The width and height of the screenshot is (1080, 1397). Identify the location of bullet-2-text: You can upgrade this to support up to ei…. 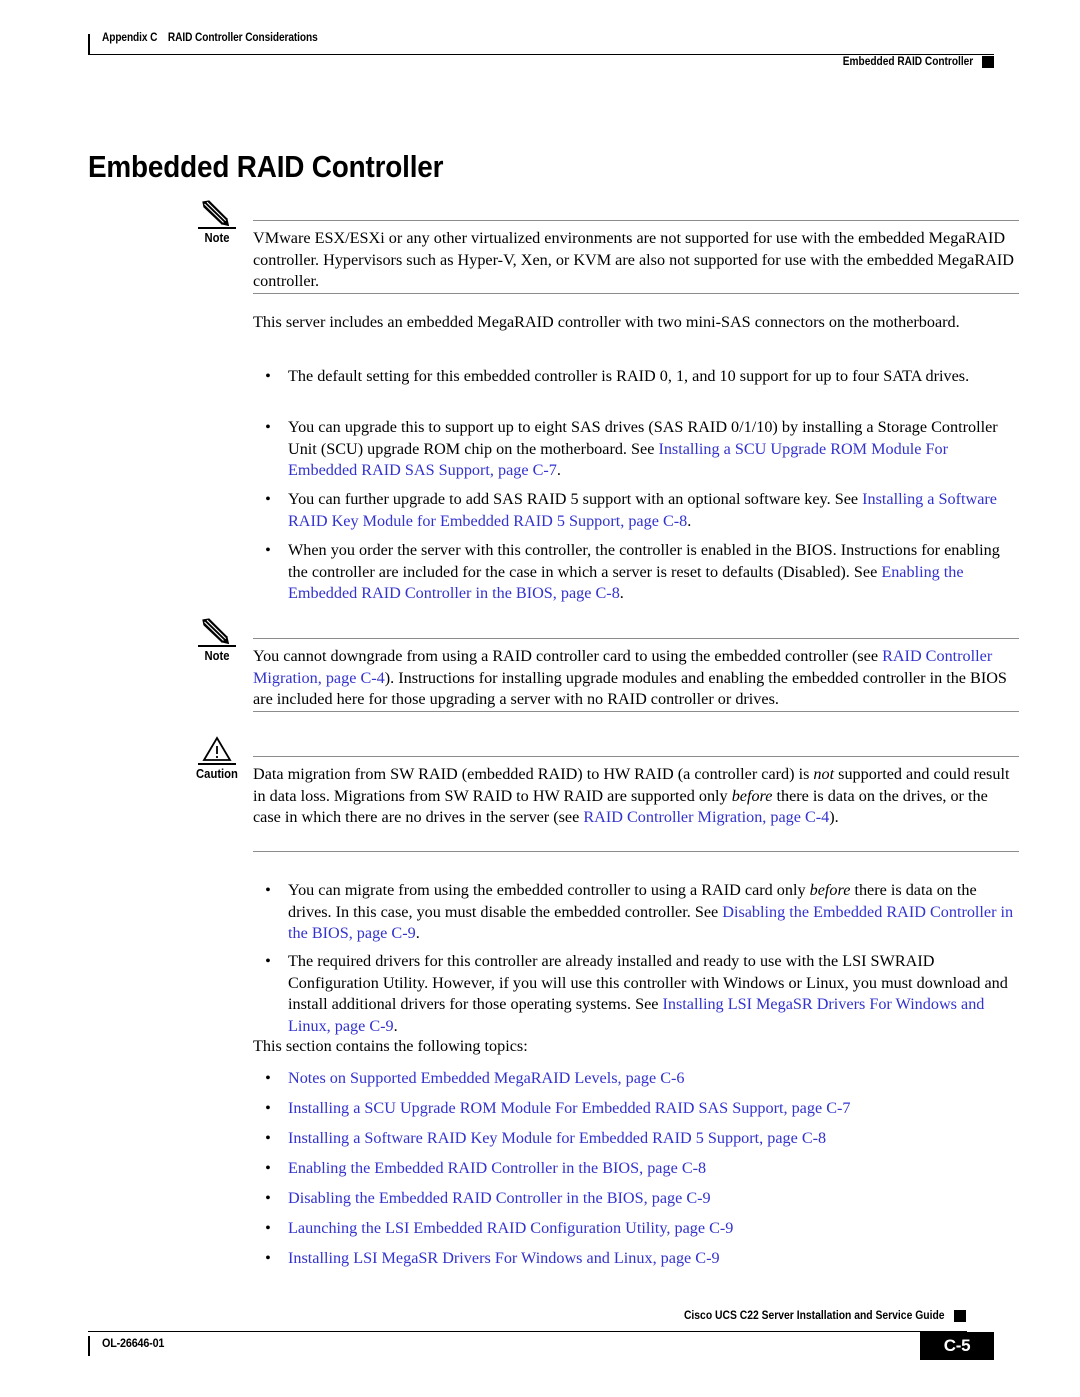
(653, 449).